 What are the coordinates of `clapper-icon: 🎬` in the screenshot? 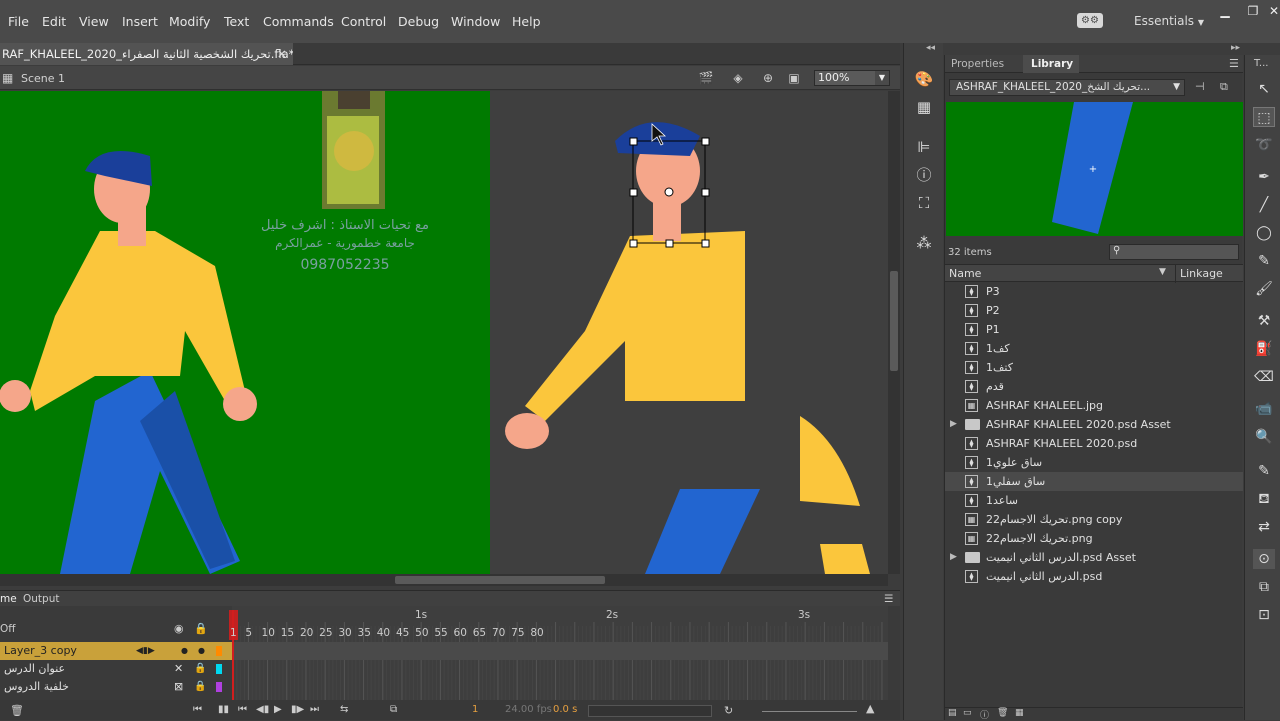 It's located at (706, 78).